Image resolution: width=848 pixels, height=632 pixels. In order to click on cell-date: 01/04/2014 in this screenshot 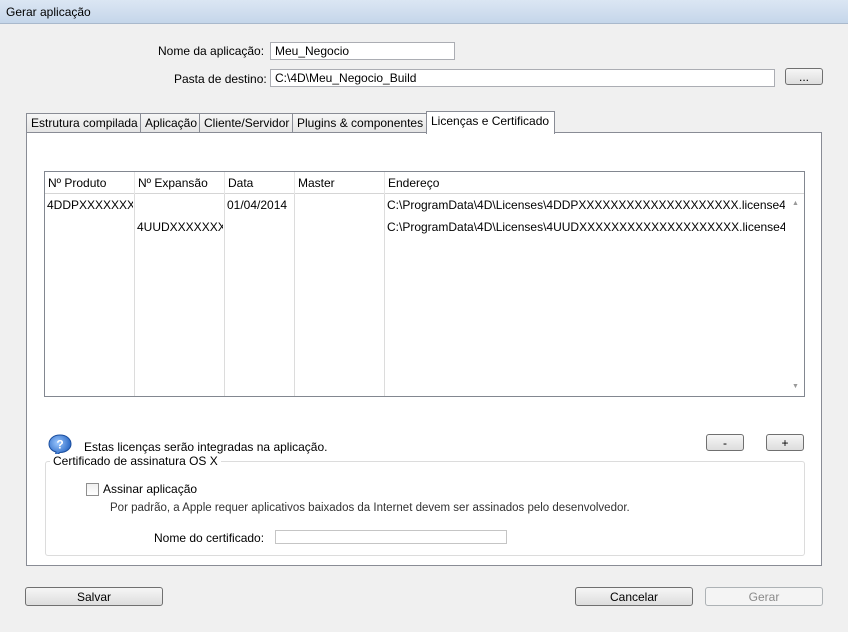, I will do `click(257, 205)`.